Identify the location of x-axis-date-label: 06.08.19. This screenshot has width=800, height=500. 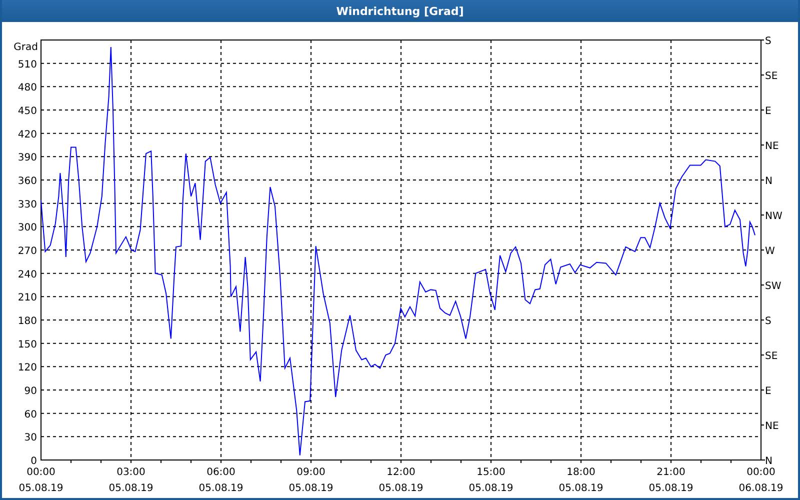
(761, 488).